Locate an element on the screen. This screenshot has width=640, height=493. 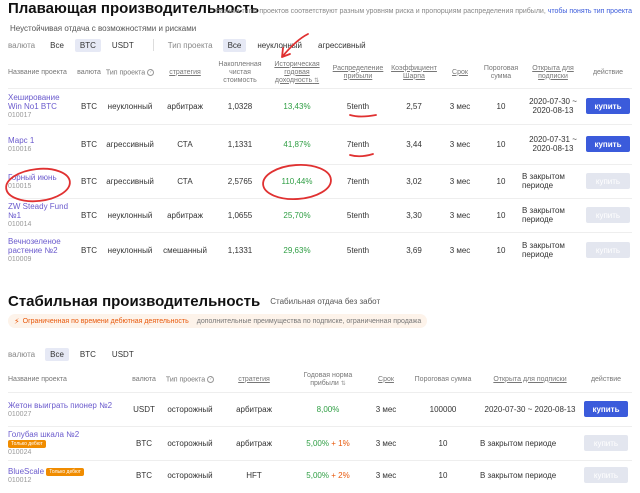
project-code: 010016 is located at coordinates (20, 149).